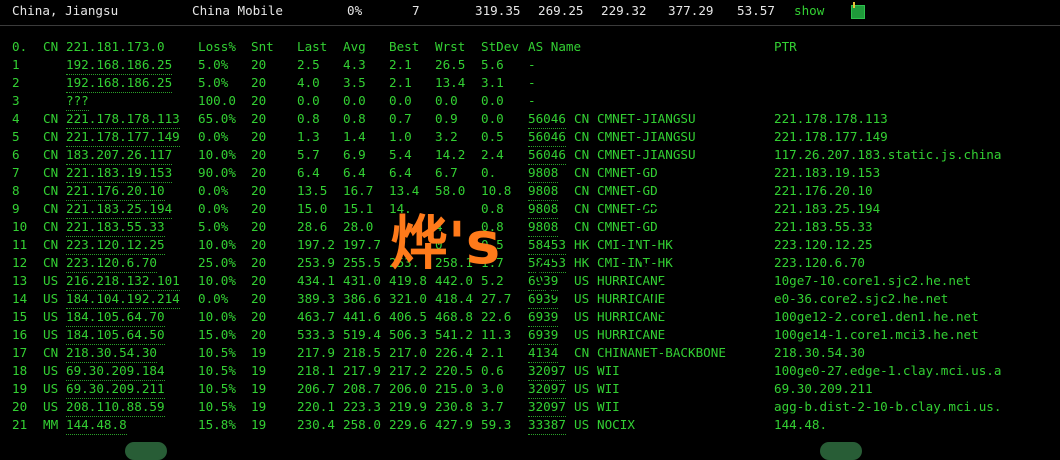  Describe the element at coordinates (454, 352) in the screenshot. I see `cell-wrst: 226.4` at that location.